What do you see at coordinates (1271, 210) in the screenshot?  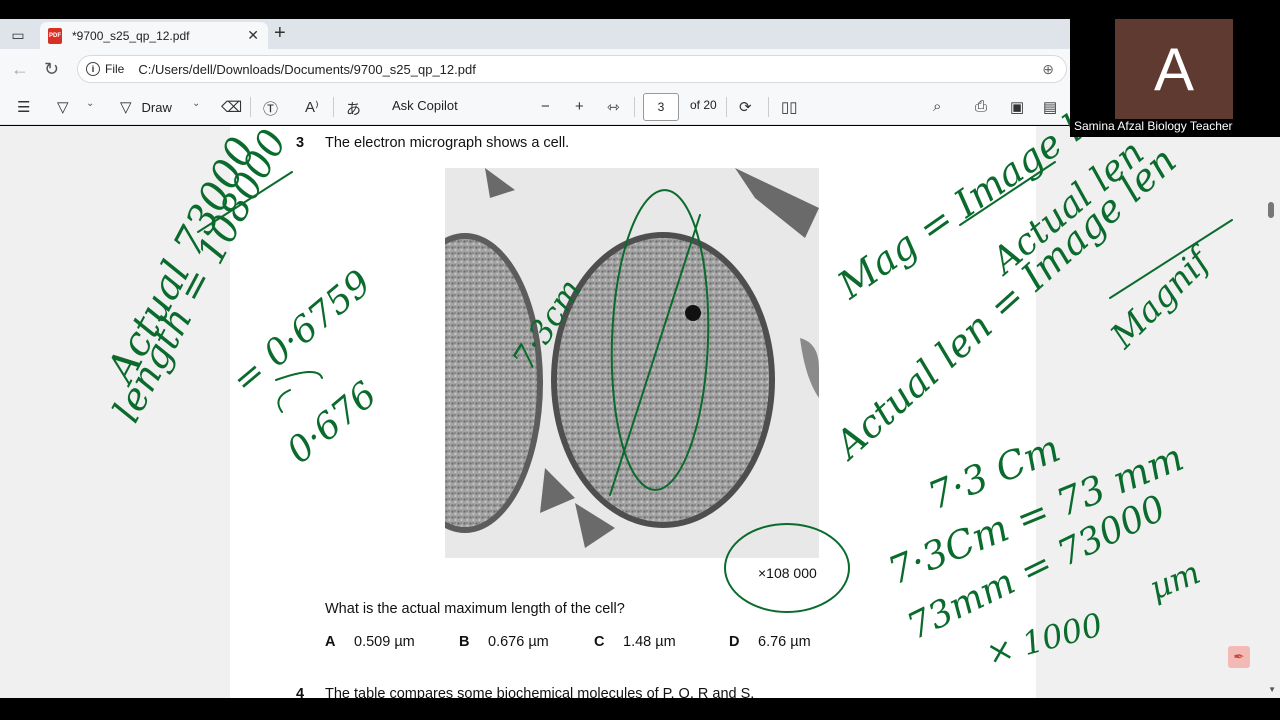 I see `scroll-thumb` at bounding box center [1271, 210].